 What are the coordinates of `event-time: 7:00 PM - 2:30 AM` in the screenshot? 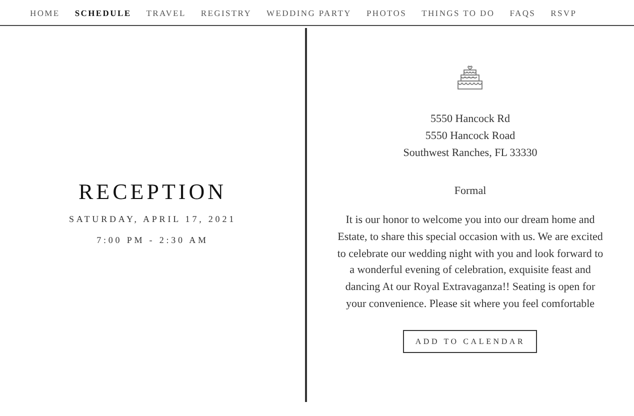 It's located at (152, 240).